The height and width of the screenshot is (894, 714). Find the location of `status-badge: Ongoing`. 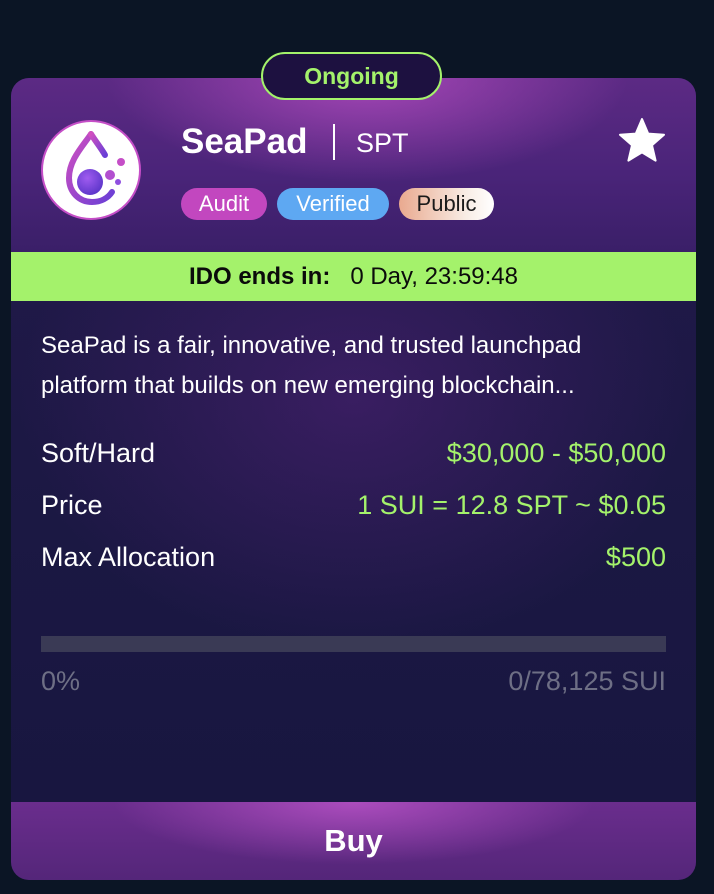

status-badge: Ongoing is located at coordinates (351, 76).